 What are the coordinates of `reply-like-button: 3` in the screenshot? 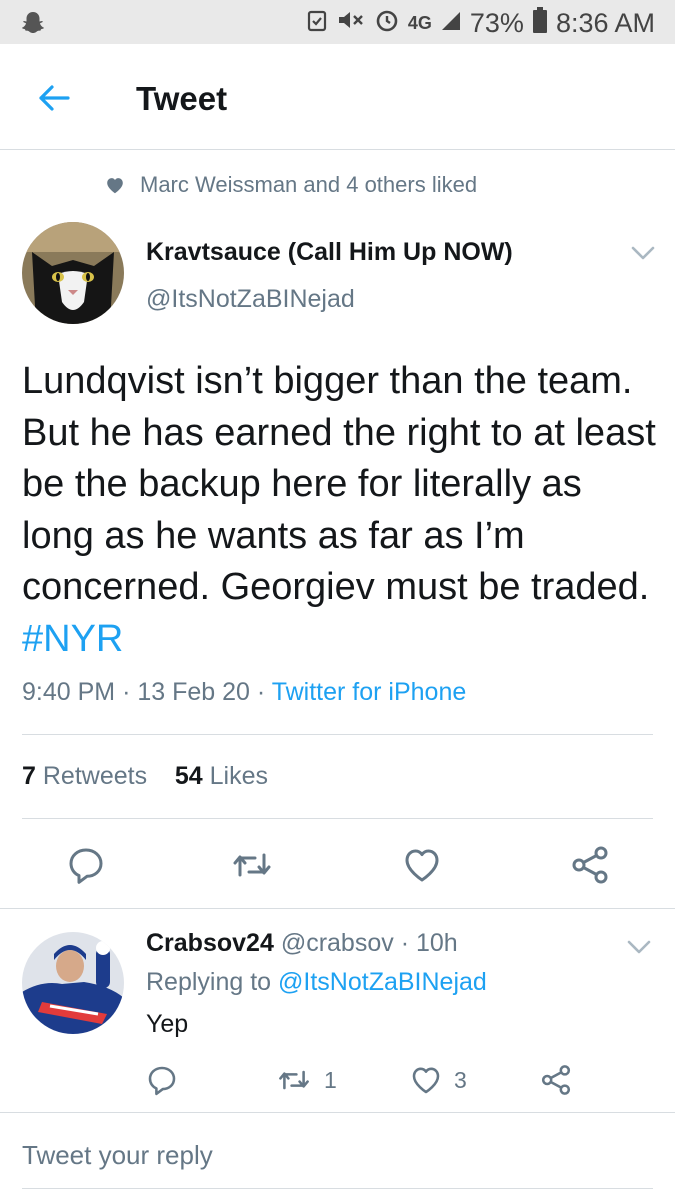 It's located at (438, 1080).